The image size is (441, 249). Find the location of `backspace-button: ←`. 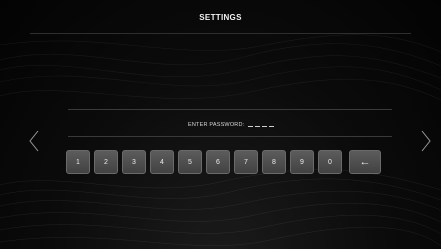

backspace-button: ← is located at coordinates (365, 162).